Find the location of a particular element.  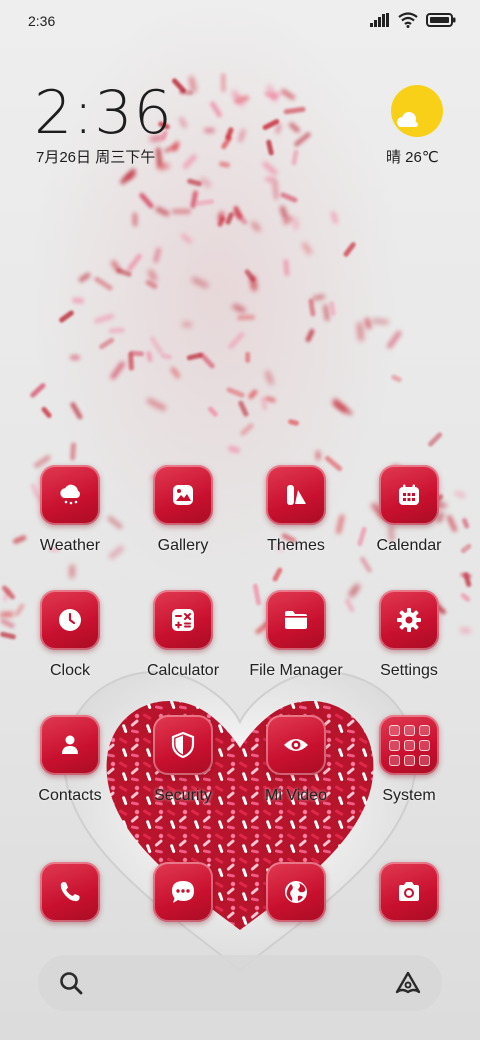

home-clock-widget: 2:36 is located at coordinates (103, 113).